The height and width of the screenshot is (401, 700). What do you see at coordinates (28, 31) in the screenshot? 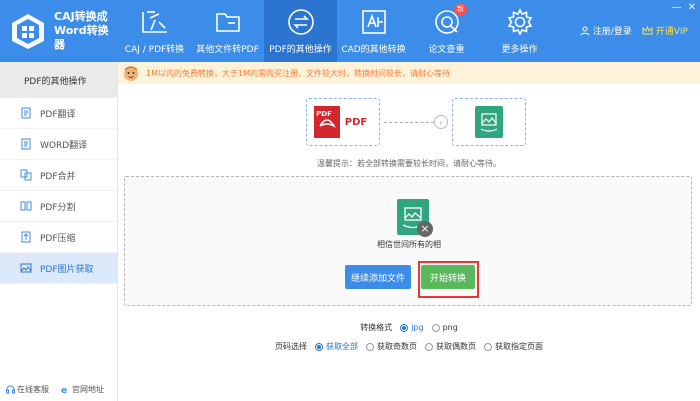
I see `app-logo-icon` at bounding box center [28, 31].